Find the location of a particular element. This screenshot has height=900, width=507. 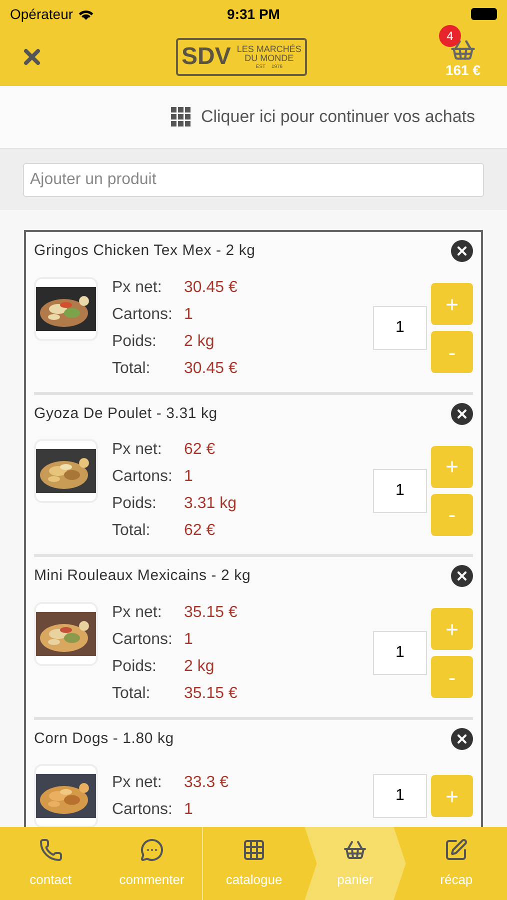

cart-total: 161 € is located at coordinates (462, 70).